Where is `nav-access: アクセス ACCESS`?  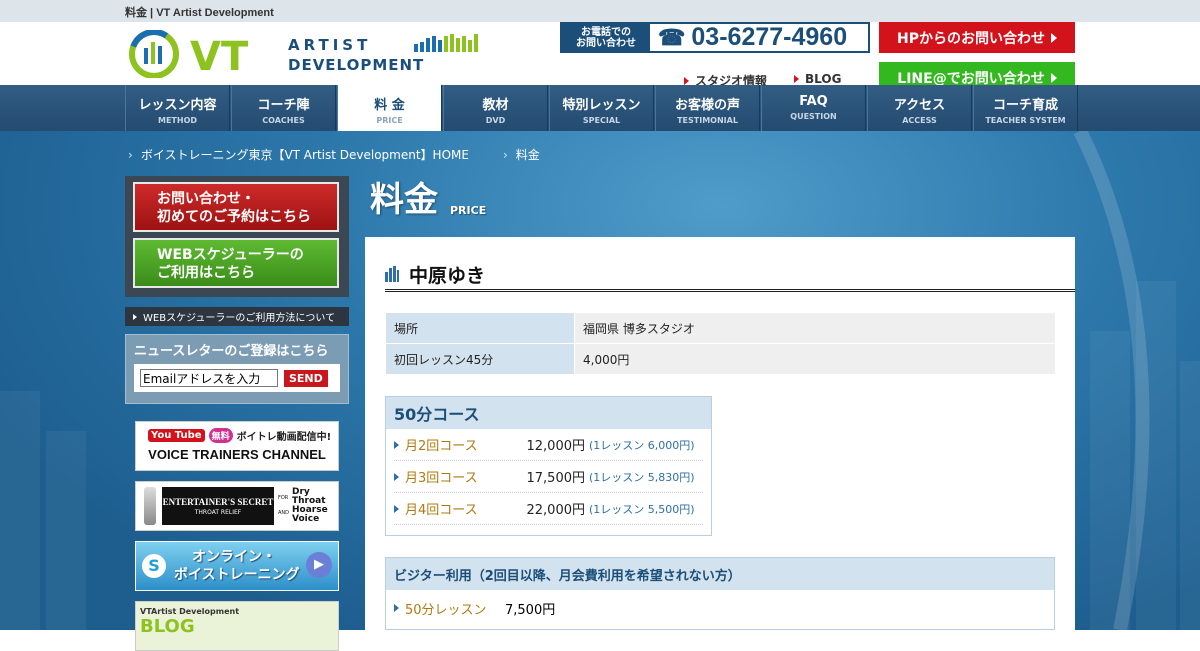
nav-access: アクセス ACCESS is located at coordinates (919, 108).